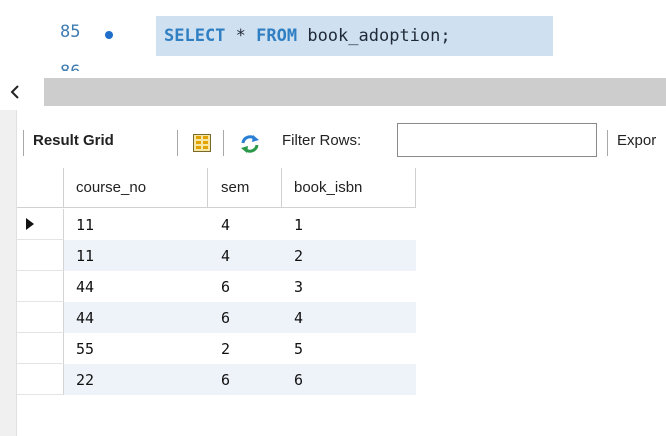 This screenshot has width=666, height=436. Describe the element at coordinates (136, 379) in the screenshot. I see `cell-course-no: 22` at that location.